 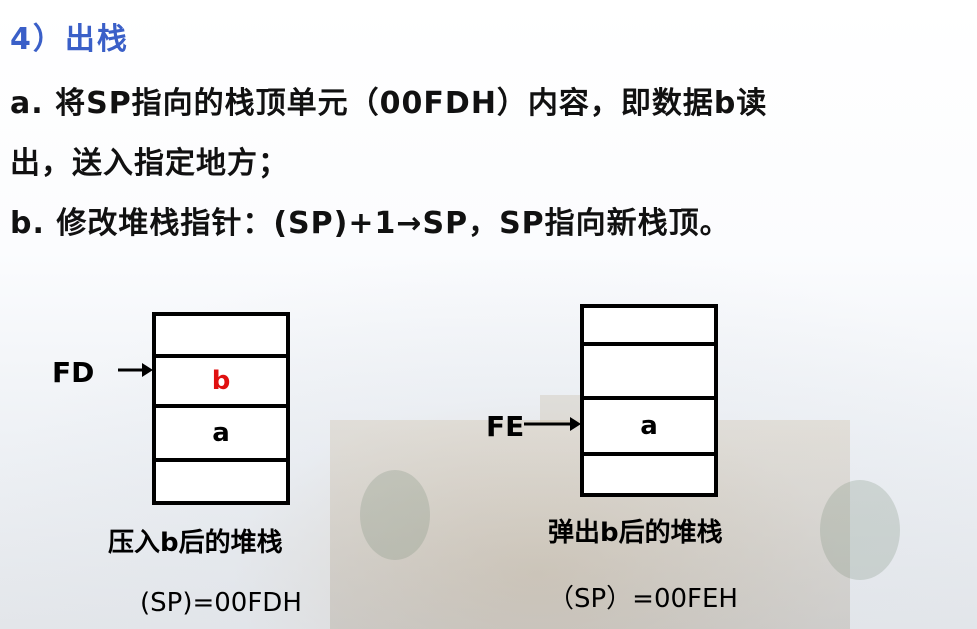 I want to click on step-a-continuation: 出，送入指定地方；, so click(x=149, y=163).